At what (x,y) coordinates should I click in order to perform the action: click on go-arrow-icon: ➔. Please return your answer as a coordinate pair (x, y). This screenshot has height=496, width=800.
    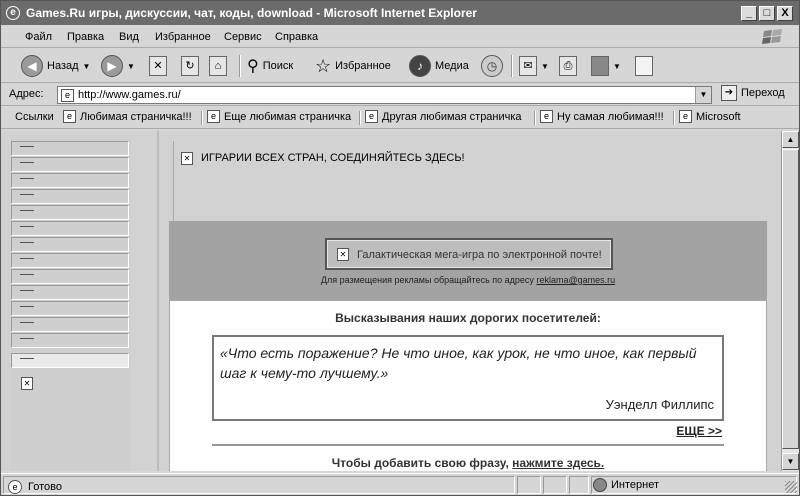
    Looking at the image, I should click on (729, 93).